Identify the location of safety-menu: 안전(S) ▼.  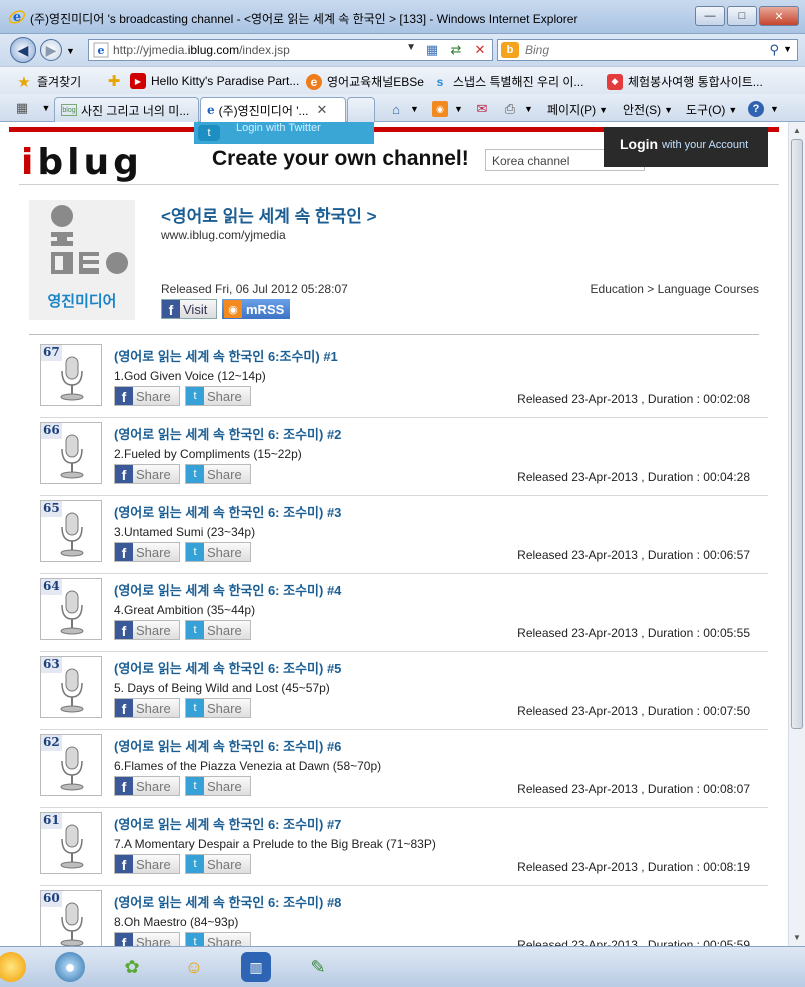
(648, 109).